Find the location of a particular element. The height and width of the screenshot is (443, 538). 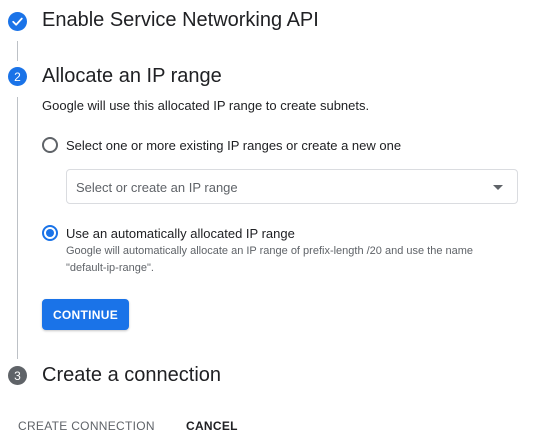

step-1-done-icon is located at coordinates (17, 21).